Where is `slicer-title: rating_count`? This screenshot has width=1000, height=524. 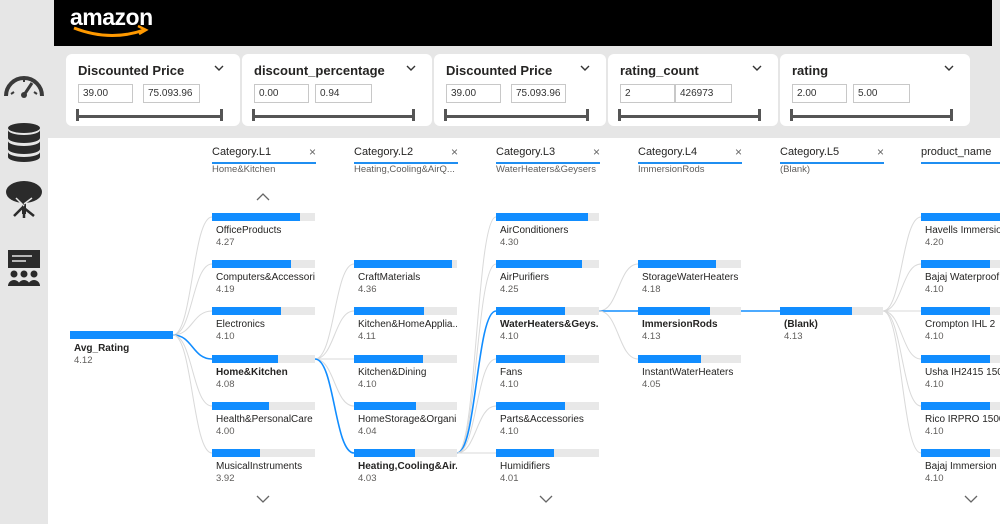 slicer-title: rating_count is located at coordinates (659, 70).